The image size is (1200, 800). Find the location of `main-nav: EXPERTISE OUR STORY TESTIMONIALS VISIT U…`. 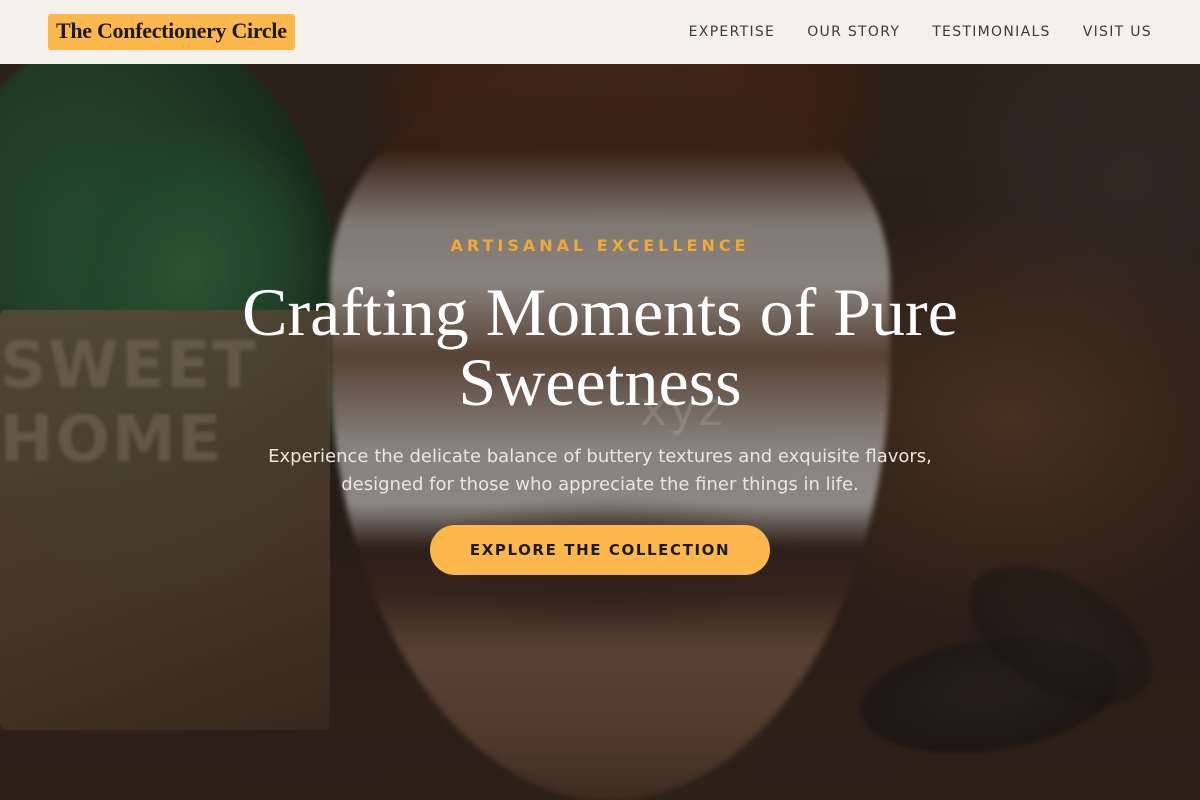

main-nav: EXPERTISE OUR STORY TESTIMONIALS VISIT U… is located at coordinates (920, 32).